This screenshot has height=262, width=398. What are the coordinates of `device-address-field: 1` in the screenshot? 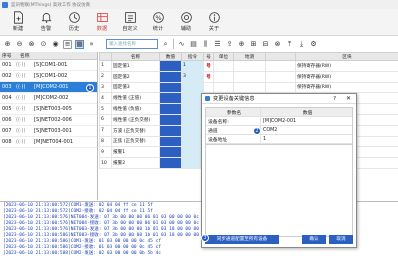 It's located at (306, 139).